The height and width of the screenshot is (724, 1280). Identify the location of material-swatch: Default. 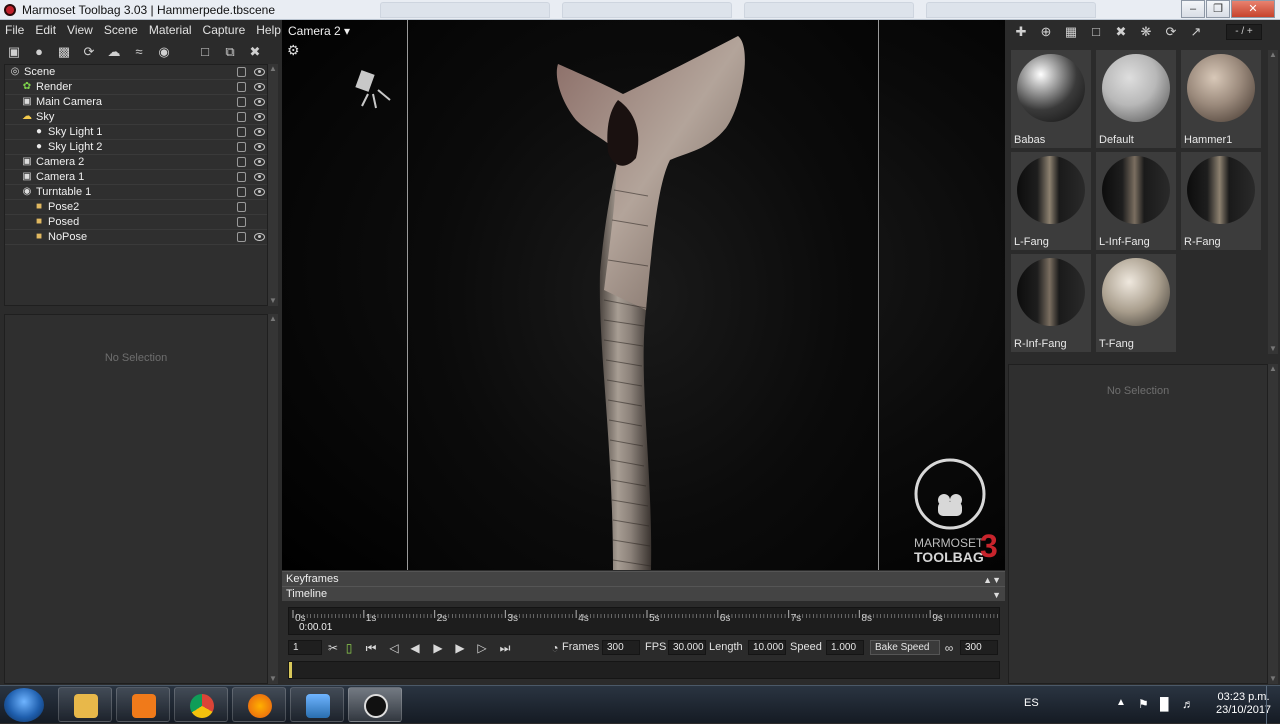
(1136, 99).